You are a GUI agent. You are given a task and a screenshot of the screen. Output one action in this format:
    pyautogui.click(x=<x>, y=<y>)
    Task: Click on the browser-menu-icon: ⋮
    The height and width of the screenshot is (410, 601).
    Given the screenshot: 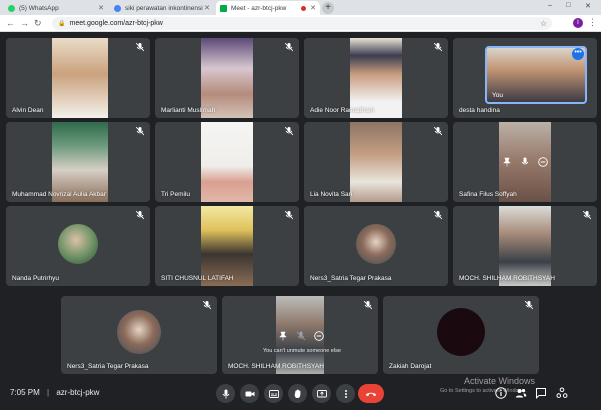 What is the action you would take?
    pyautogui.click(x=592, y=22)
    